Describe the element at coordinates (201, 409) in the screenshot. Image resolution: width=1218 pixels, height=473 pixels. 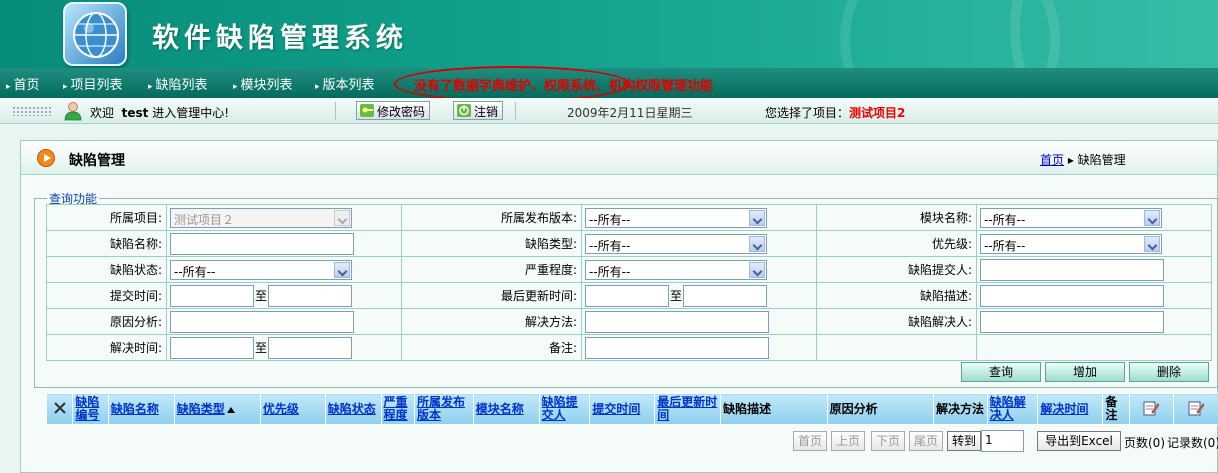
I see `col-defect-type-link: 缺陷类型` at that location.